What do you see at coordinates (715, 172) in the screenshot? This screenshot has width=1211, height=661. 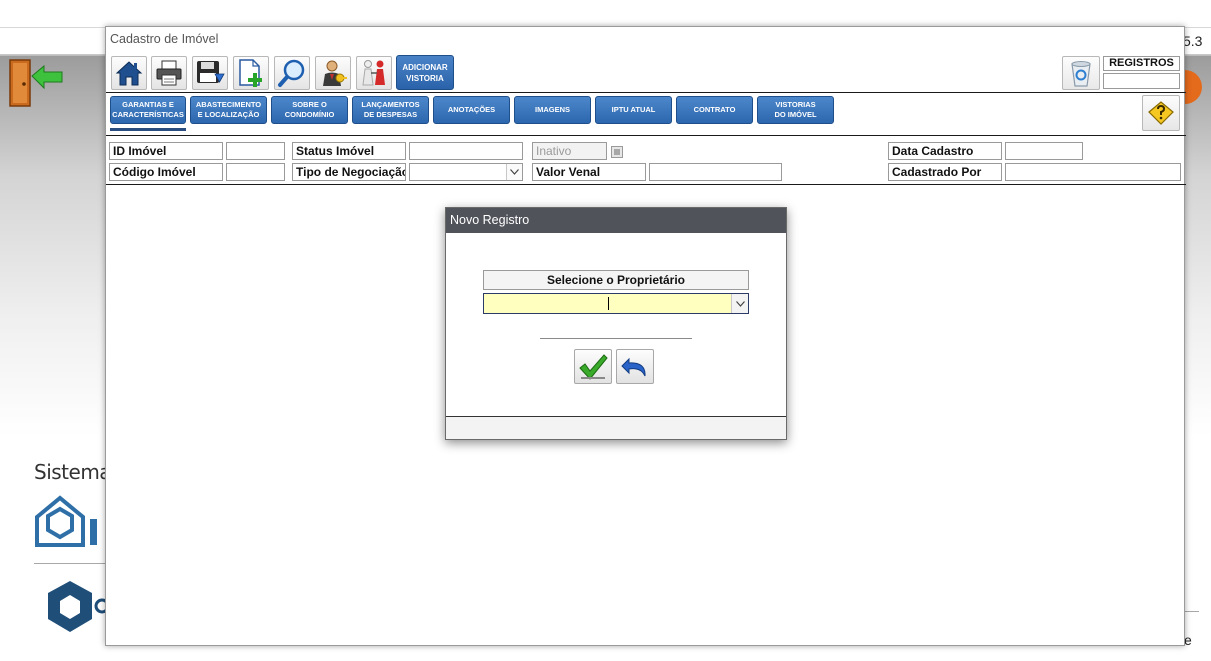 I see `valor-venal-field` at bounding box center [715, 172].